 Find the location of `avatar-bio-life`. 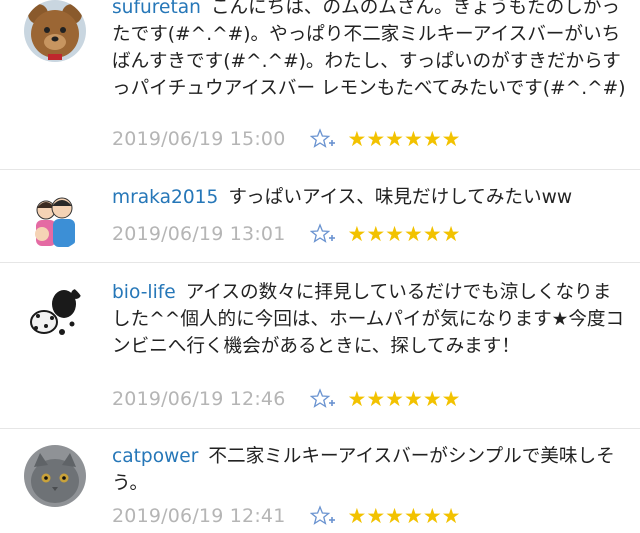

avatar-bio-life is located at coordinates (55, 313).